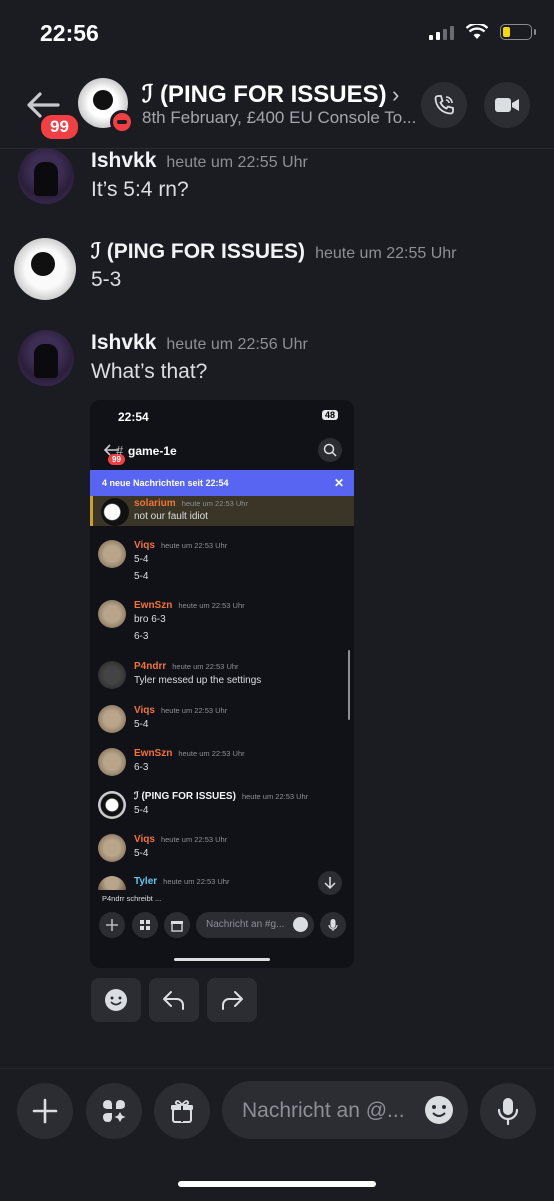 The width and height of the screenshot is (554, 1201). What do you see at coordinates (441, 32) in the screenshot?
I see `signal-icon` at bounding box center [441, 32].